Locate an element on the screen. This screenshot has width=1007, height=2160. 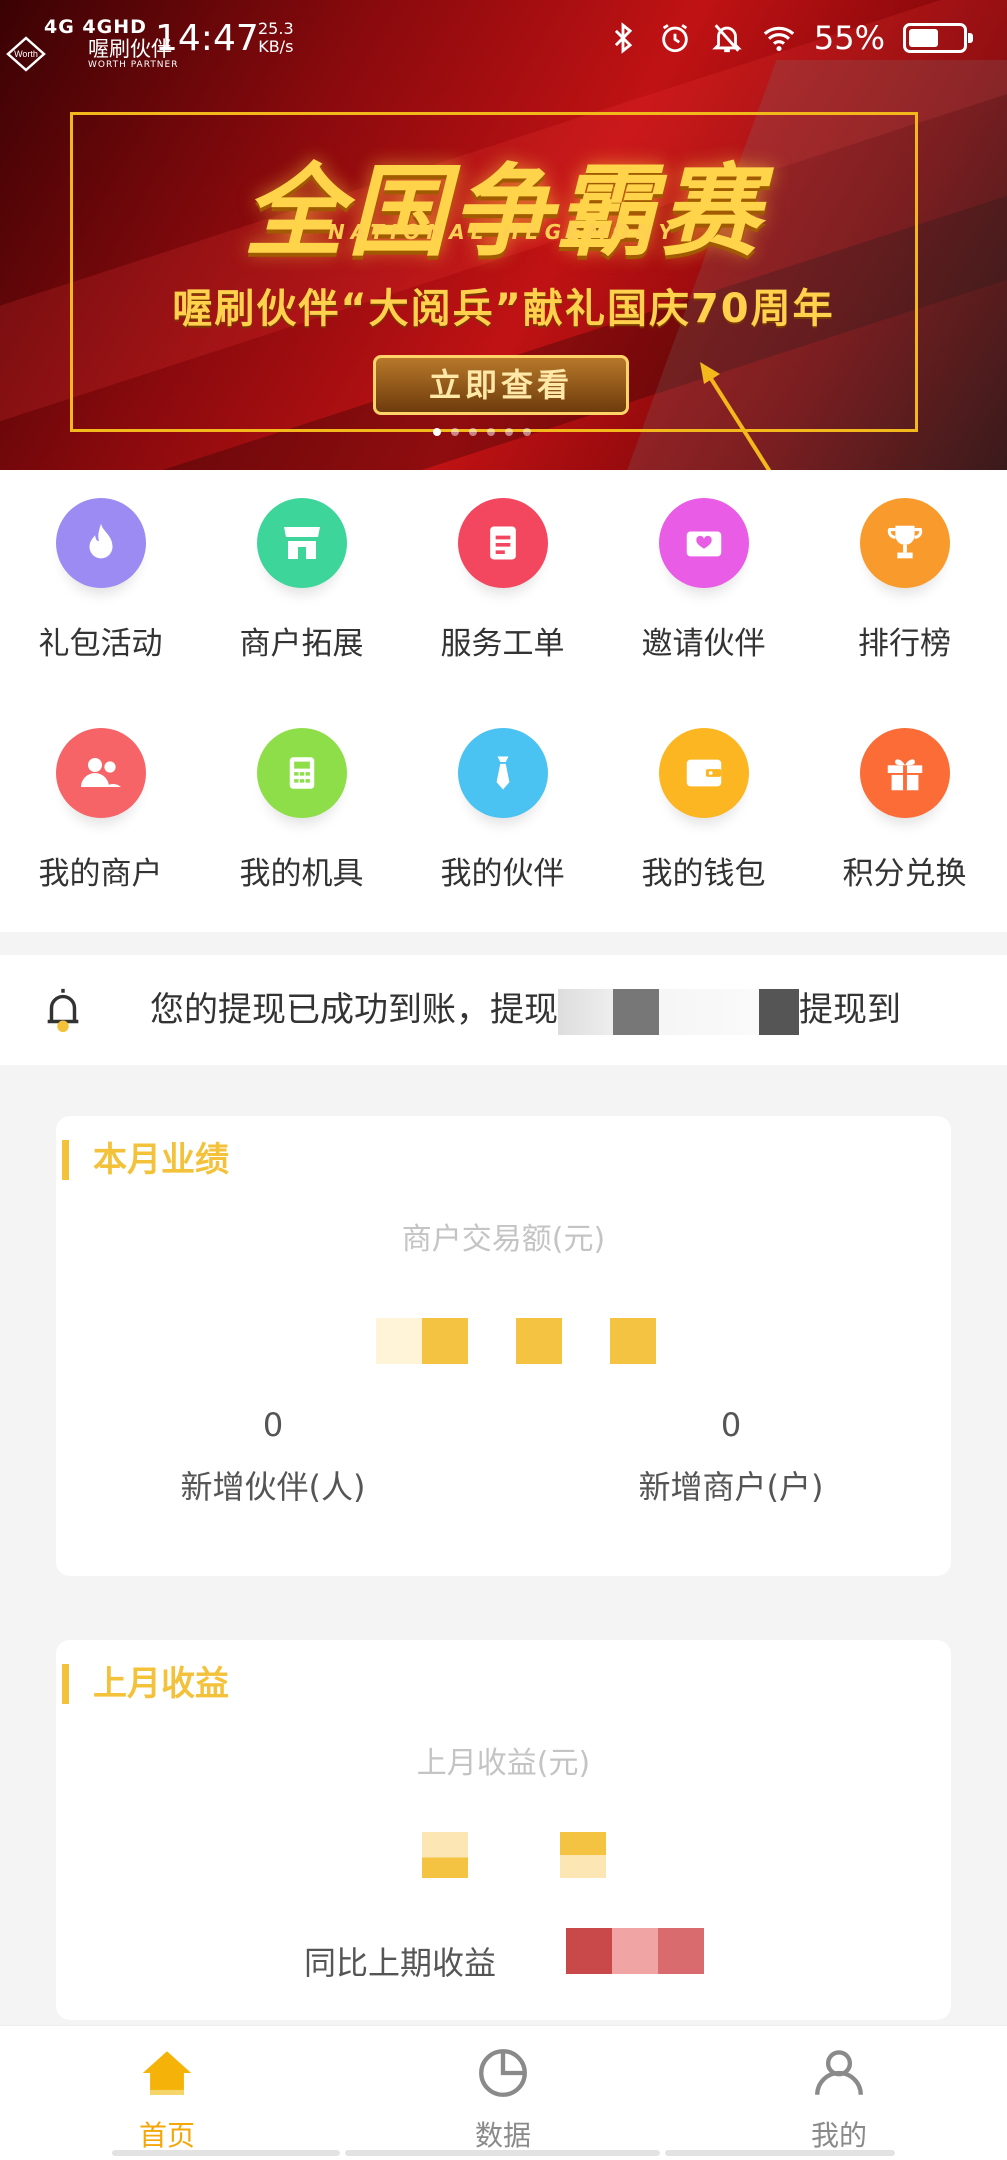
users-icon is located at coordinates (100, 773).